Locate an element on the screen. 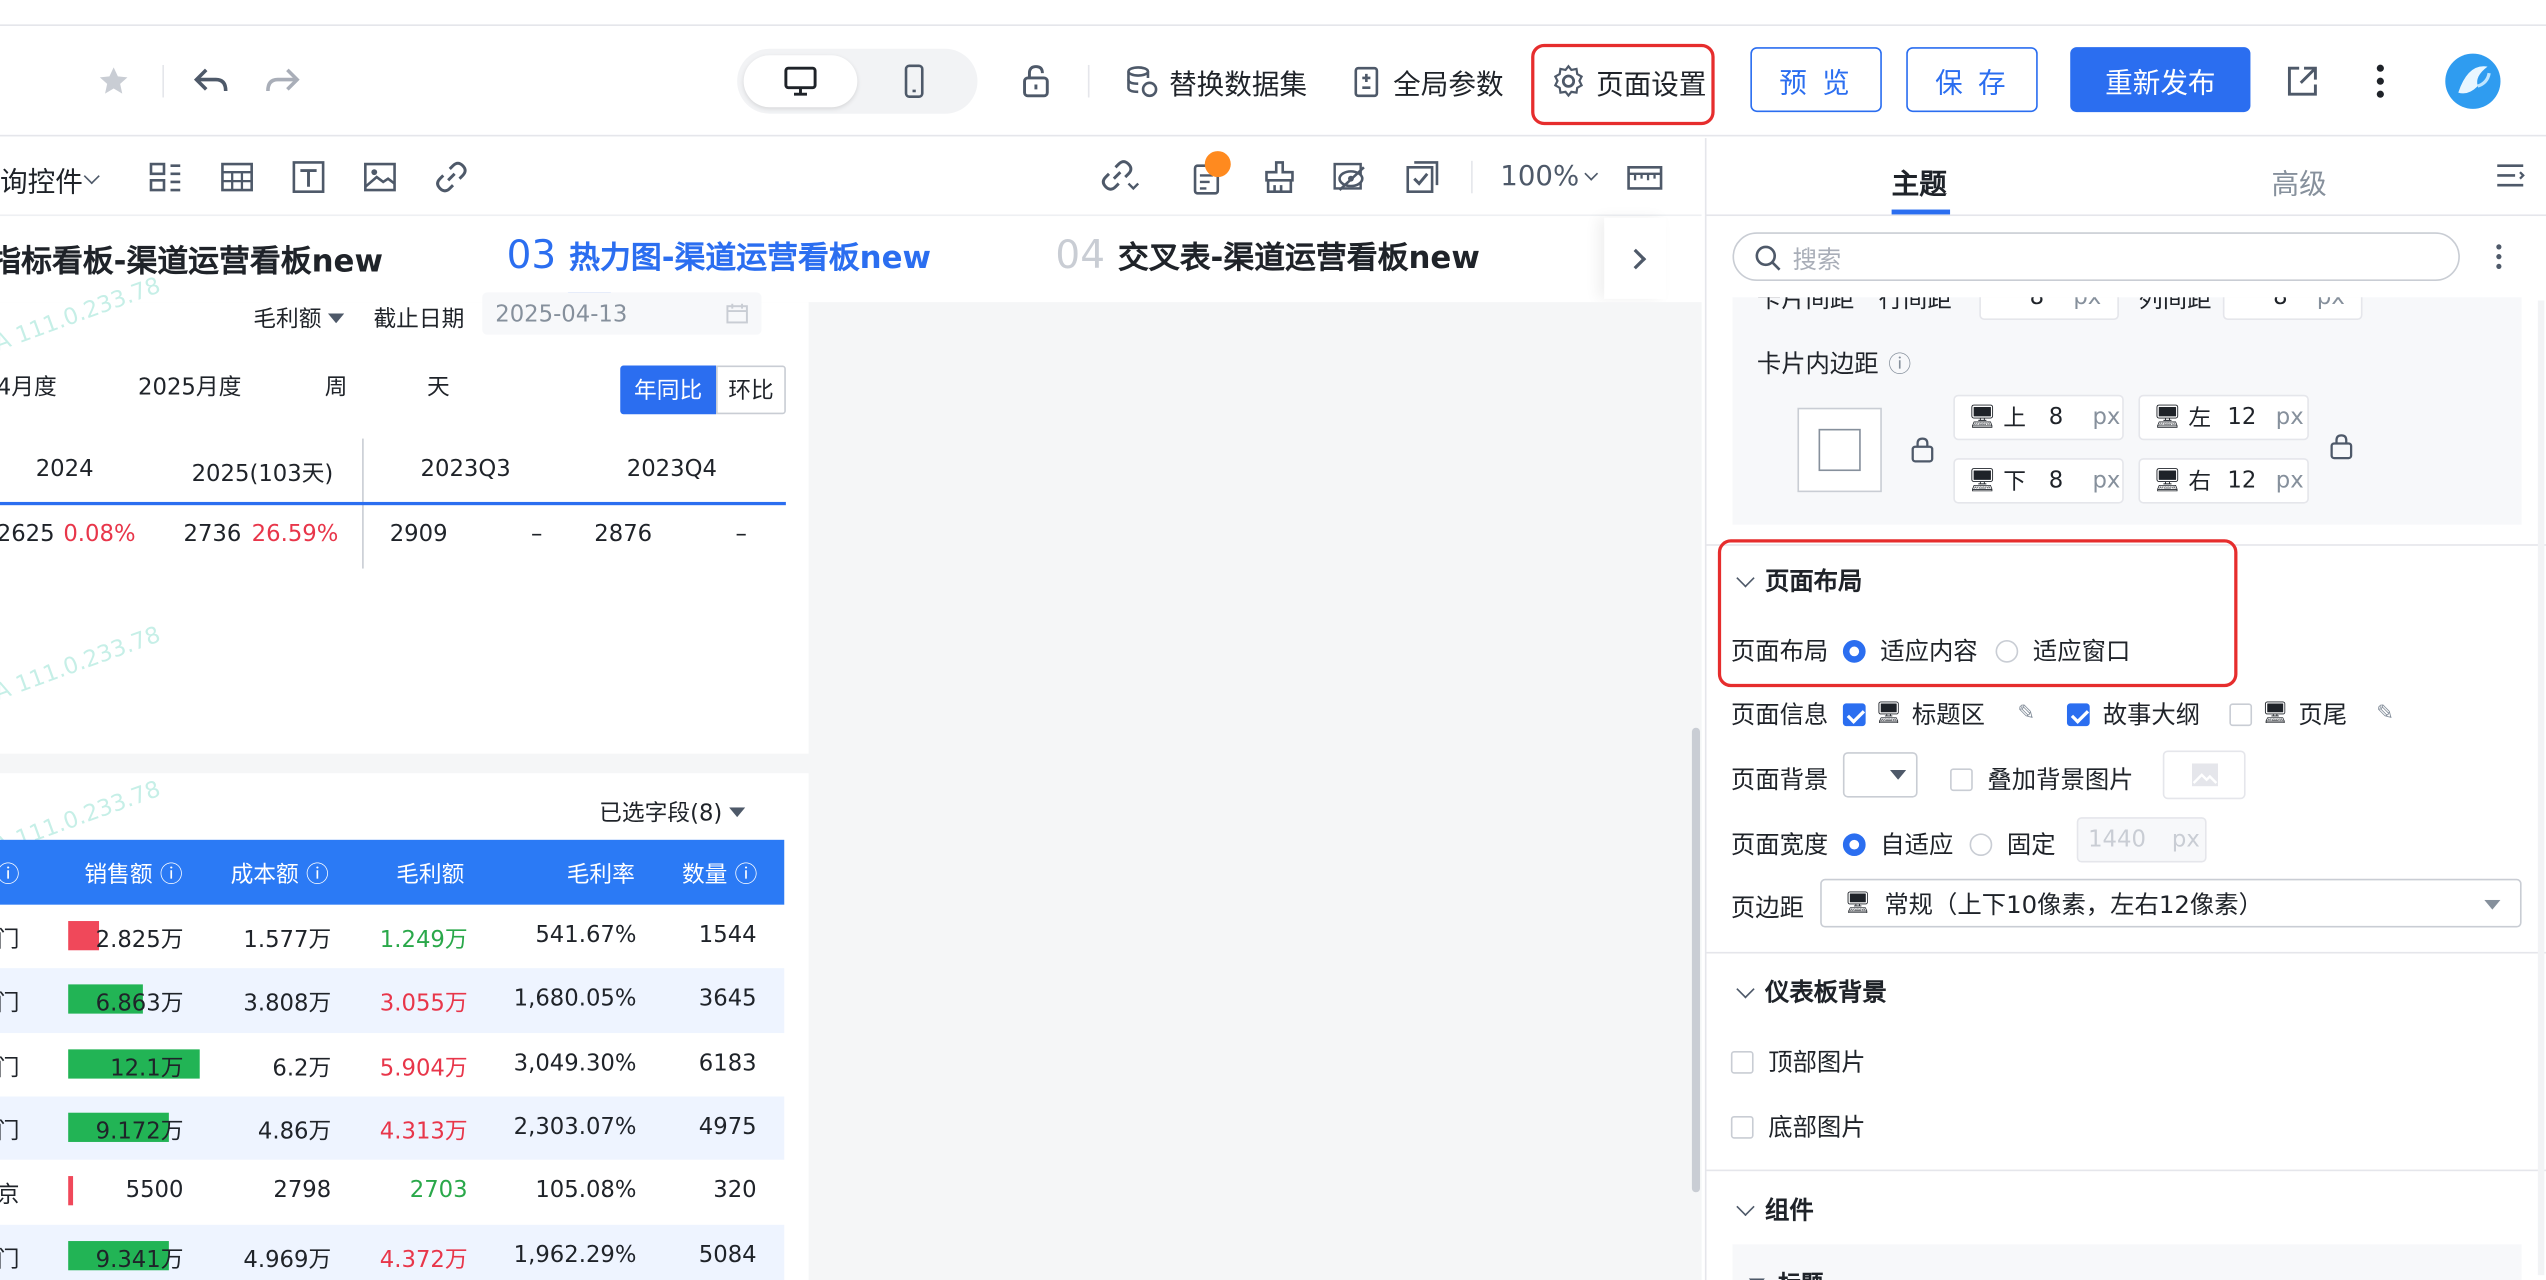 This screenshot has width=2546, height=1280. replace-dataset-button: 替换数据集 is located at coordinates (1215, 81).